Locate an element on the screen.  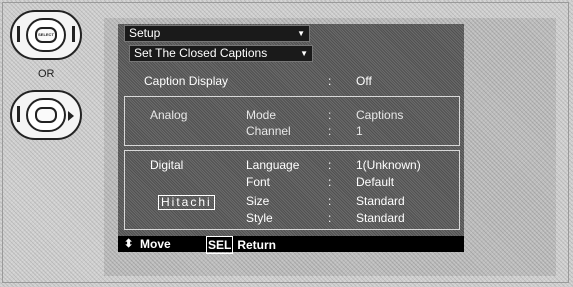
caption-display-sep: : is located at coordinates (330, 81).